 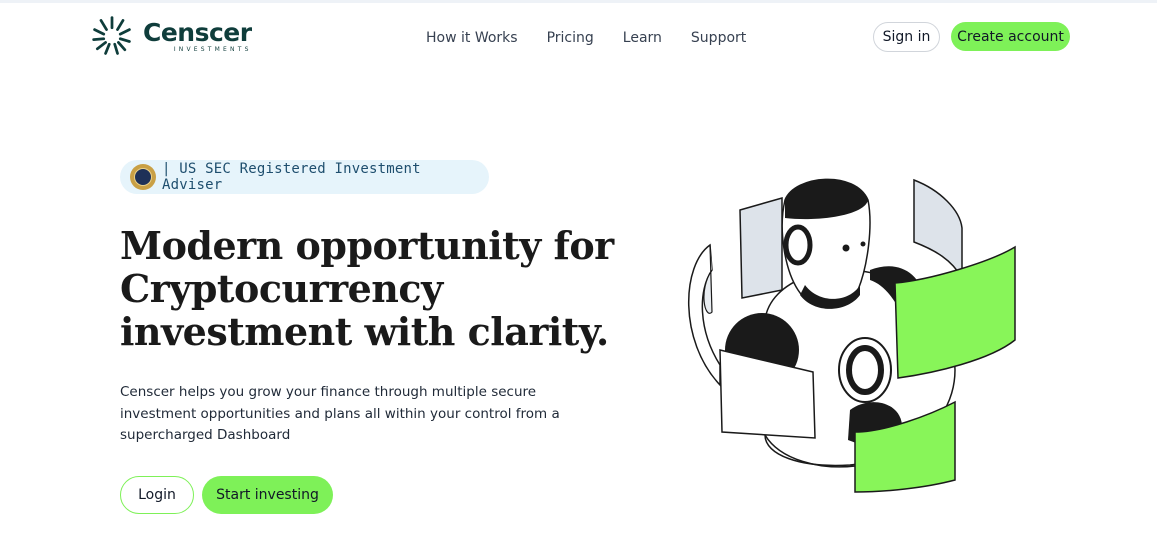 What do you see at coordinates (578, 1) in the screenshot?
I see `top-border` at bounding box center [578, 1].